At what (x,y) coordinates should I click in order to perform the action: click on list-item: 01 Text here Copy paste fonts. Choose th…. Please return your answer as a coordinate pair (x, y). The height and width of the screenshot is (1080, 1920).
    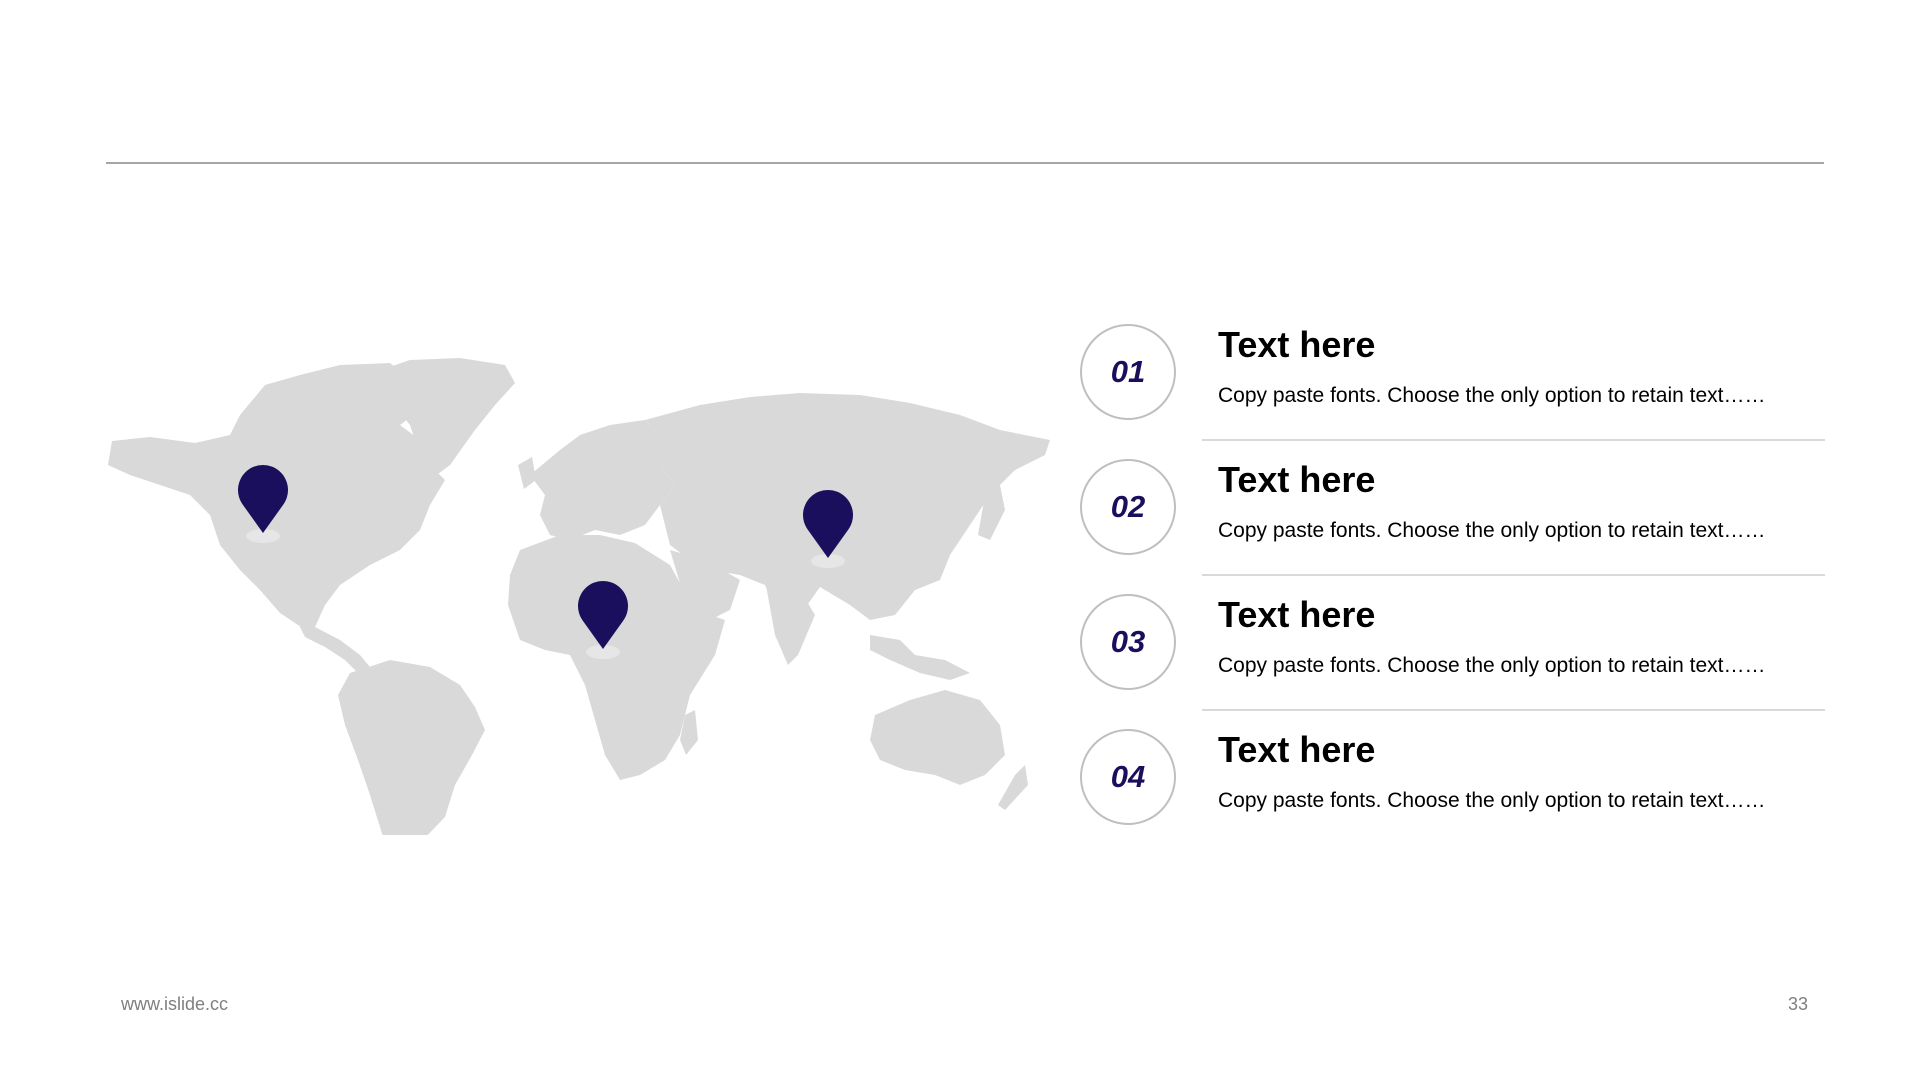
    Looking at the image, I should click on (1452, 389).